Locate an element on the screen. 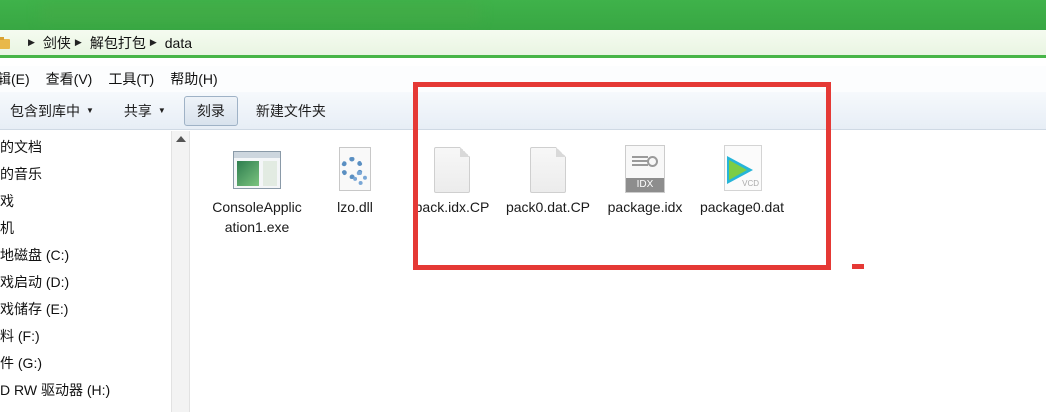  nav-item-drive-f: 料 (F:) is located at coordinates (20, 336).